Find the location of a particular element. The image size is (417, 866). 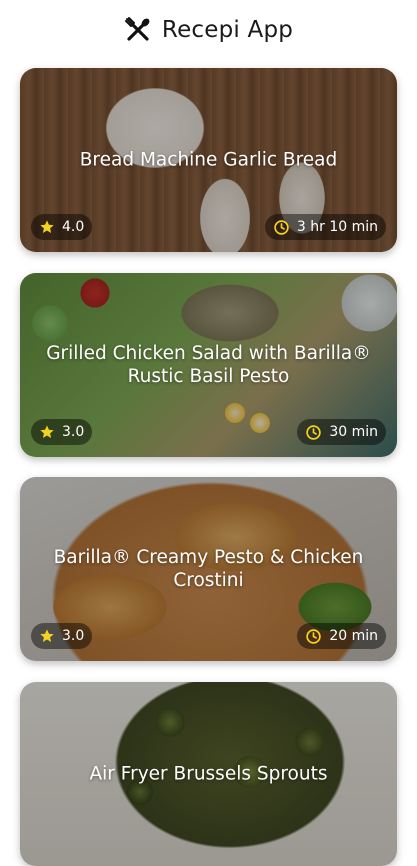

recipe-title: Bread Machine Garlic Bread is located at coordinates (208, 160).